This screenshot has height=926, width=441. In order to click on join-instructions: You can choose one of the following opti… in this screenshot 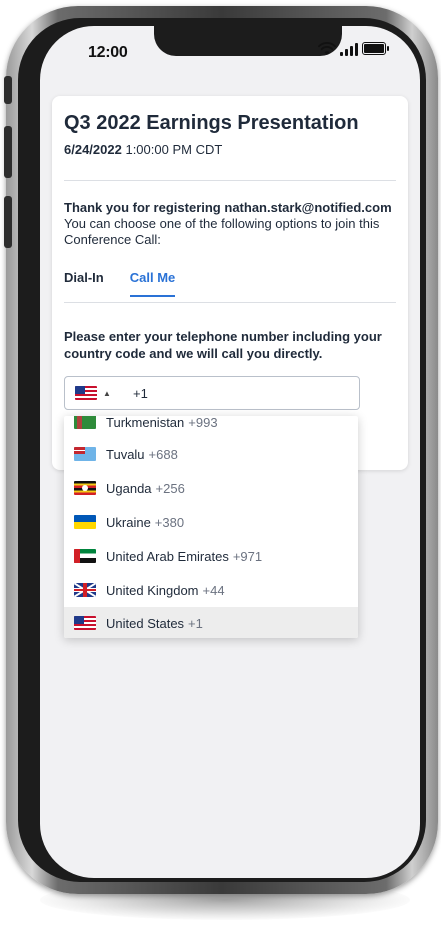, I will do `click(222, 231)`.